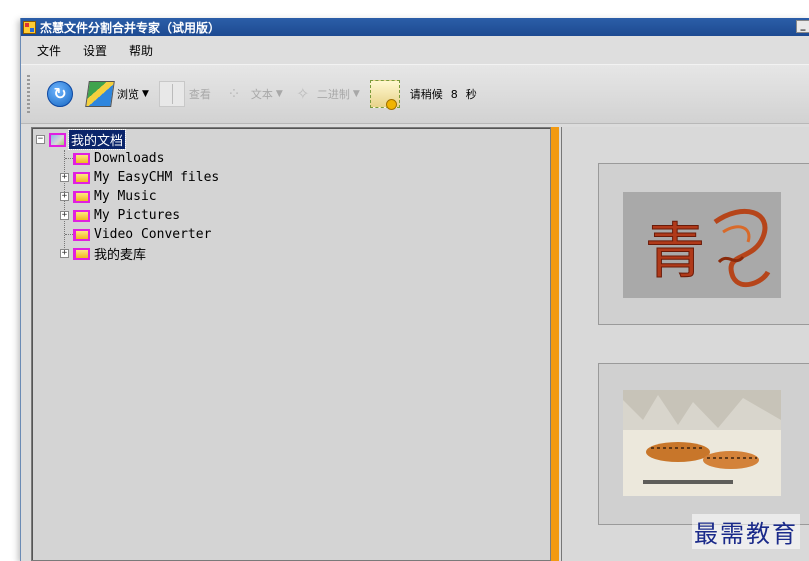 This screenshot has height=561, width=809. Describe the element at coordinates (125, 196) in the screenshot. I see `tree-item-label: My Music` at that location.